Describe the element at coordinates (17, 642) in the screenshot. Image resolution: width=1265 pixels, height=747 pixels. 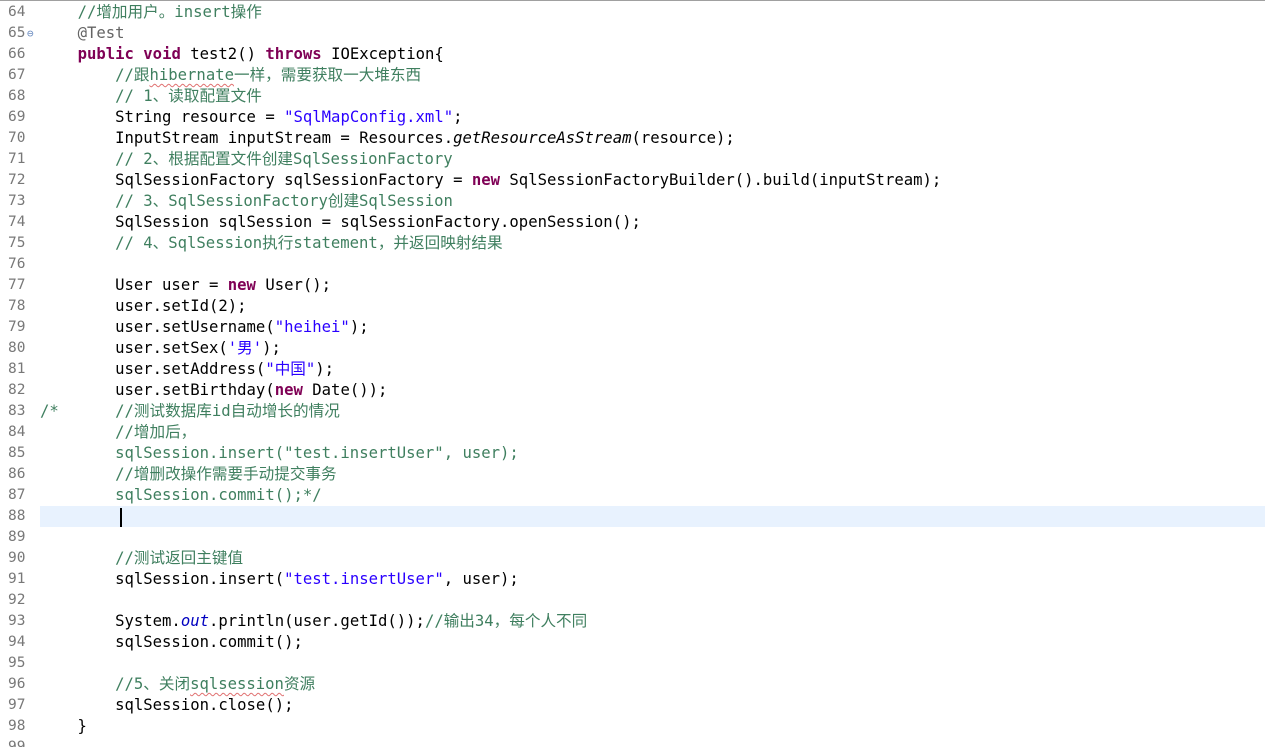
I see `line-number: 94` at that location.